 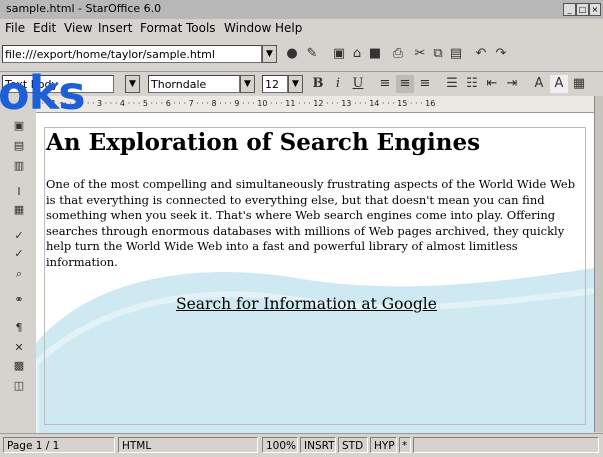 I want to click on overlay-text: oks, so click(x=43, y=93).